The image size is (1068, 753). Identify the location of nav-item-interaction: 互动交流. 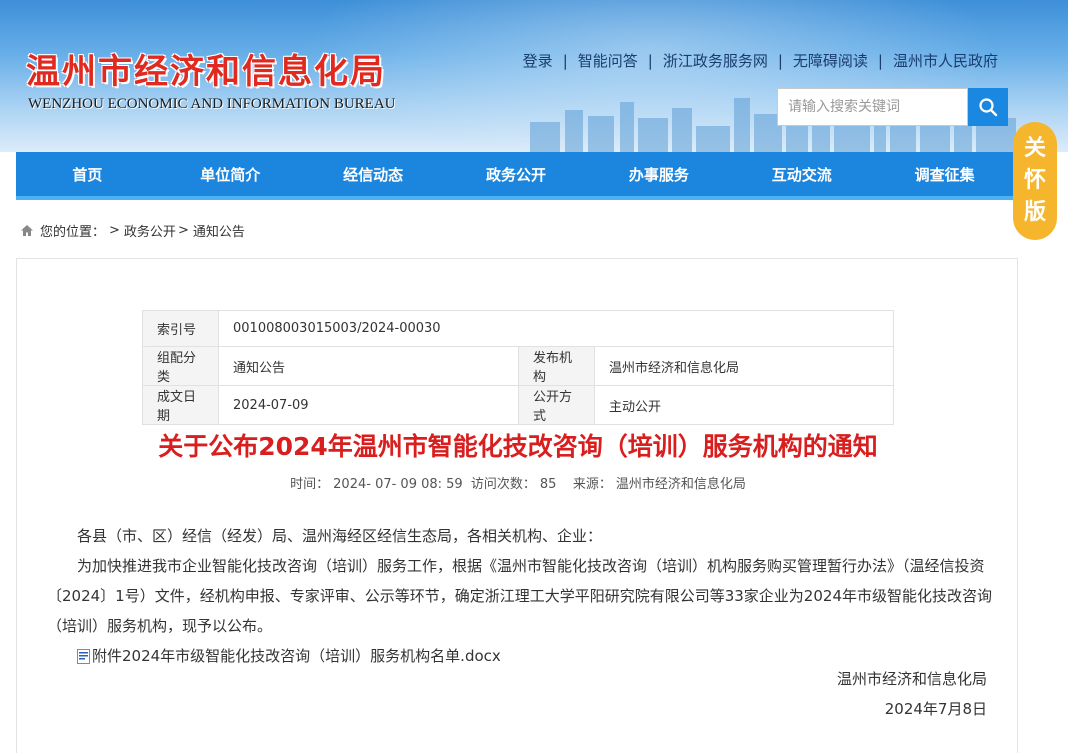
(801, 174).